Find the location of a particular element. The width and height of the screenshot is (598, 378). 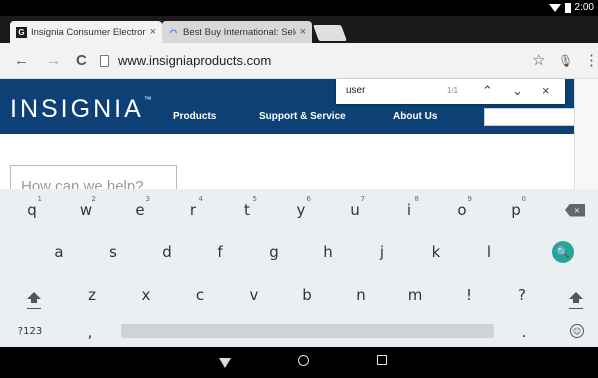

system-nav-bar is located at coordinates (299, 362).